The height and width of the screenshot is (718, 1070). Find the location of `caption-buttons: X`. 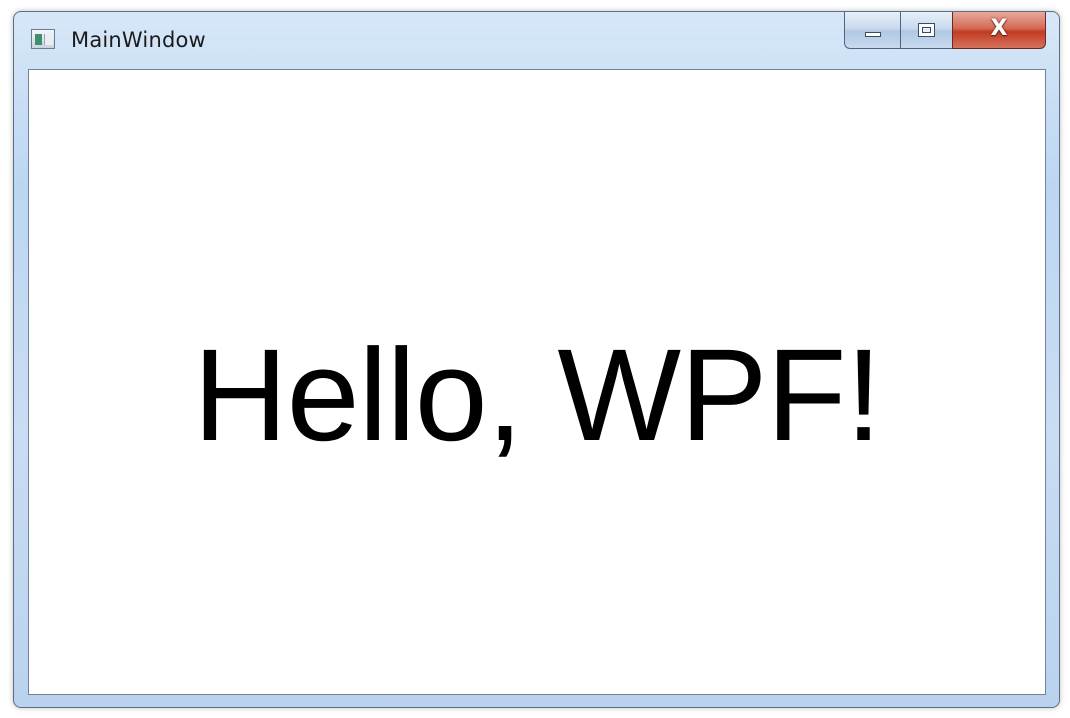

caption-buttons: X is located at coordinates (945, 31).